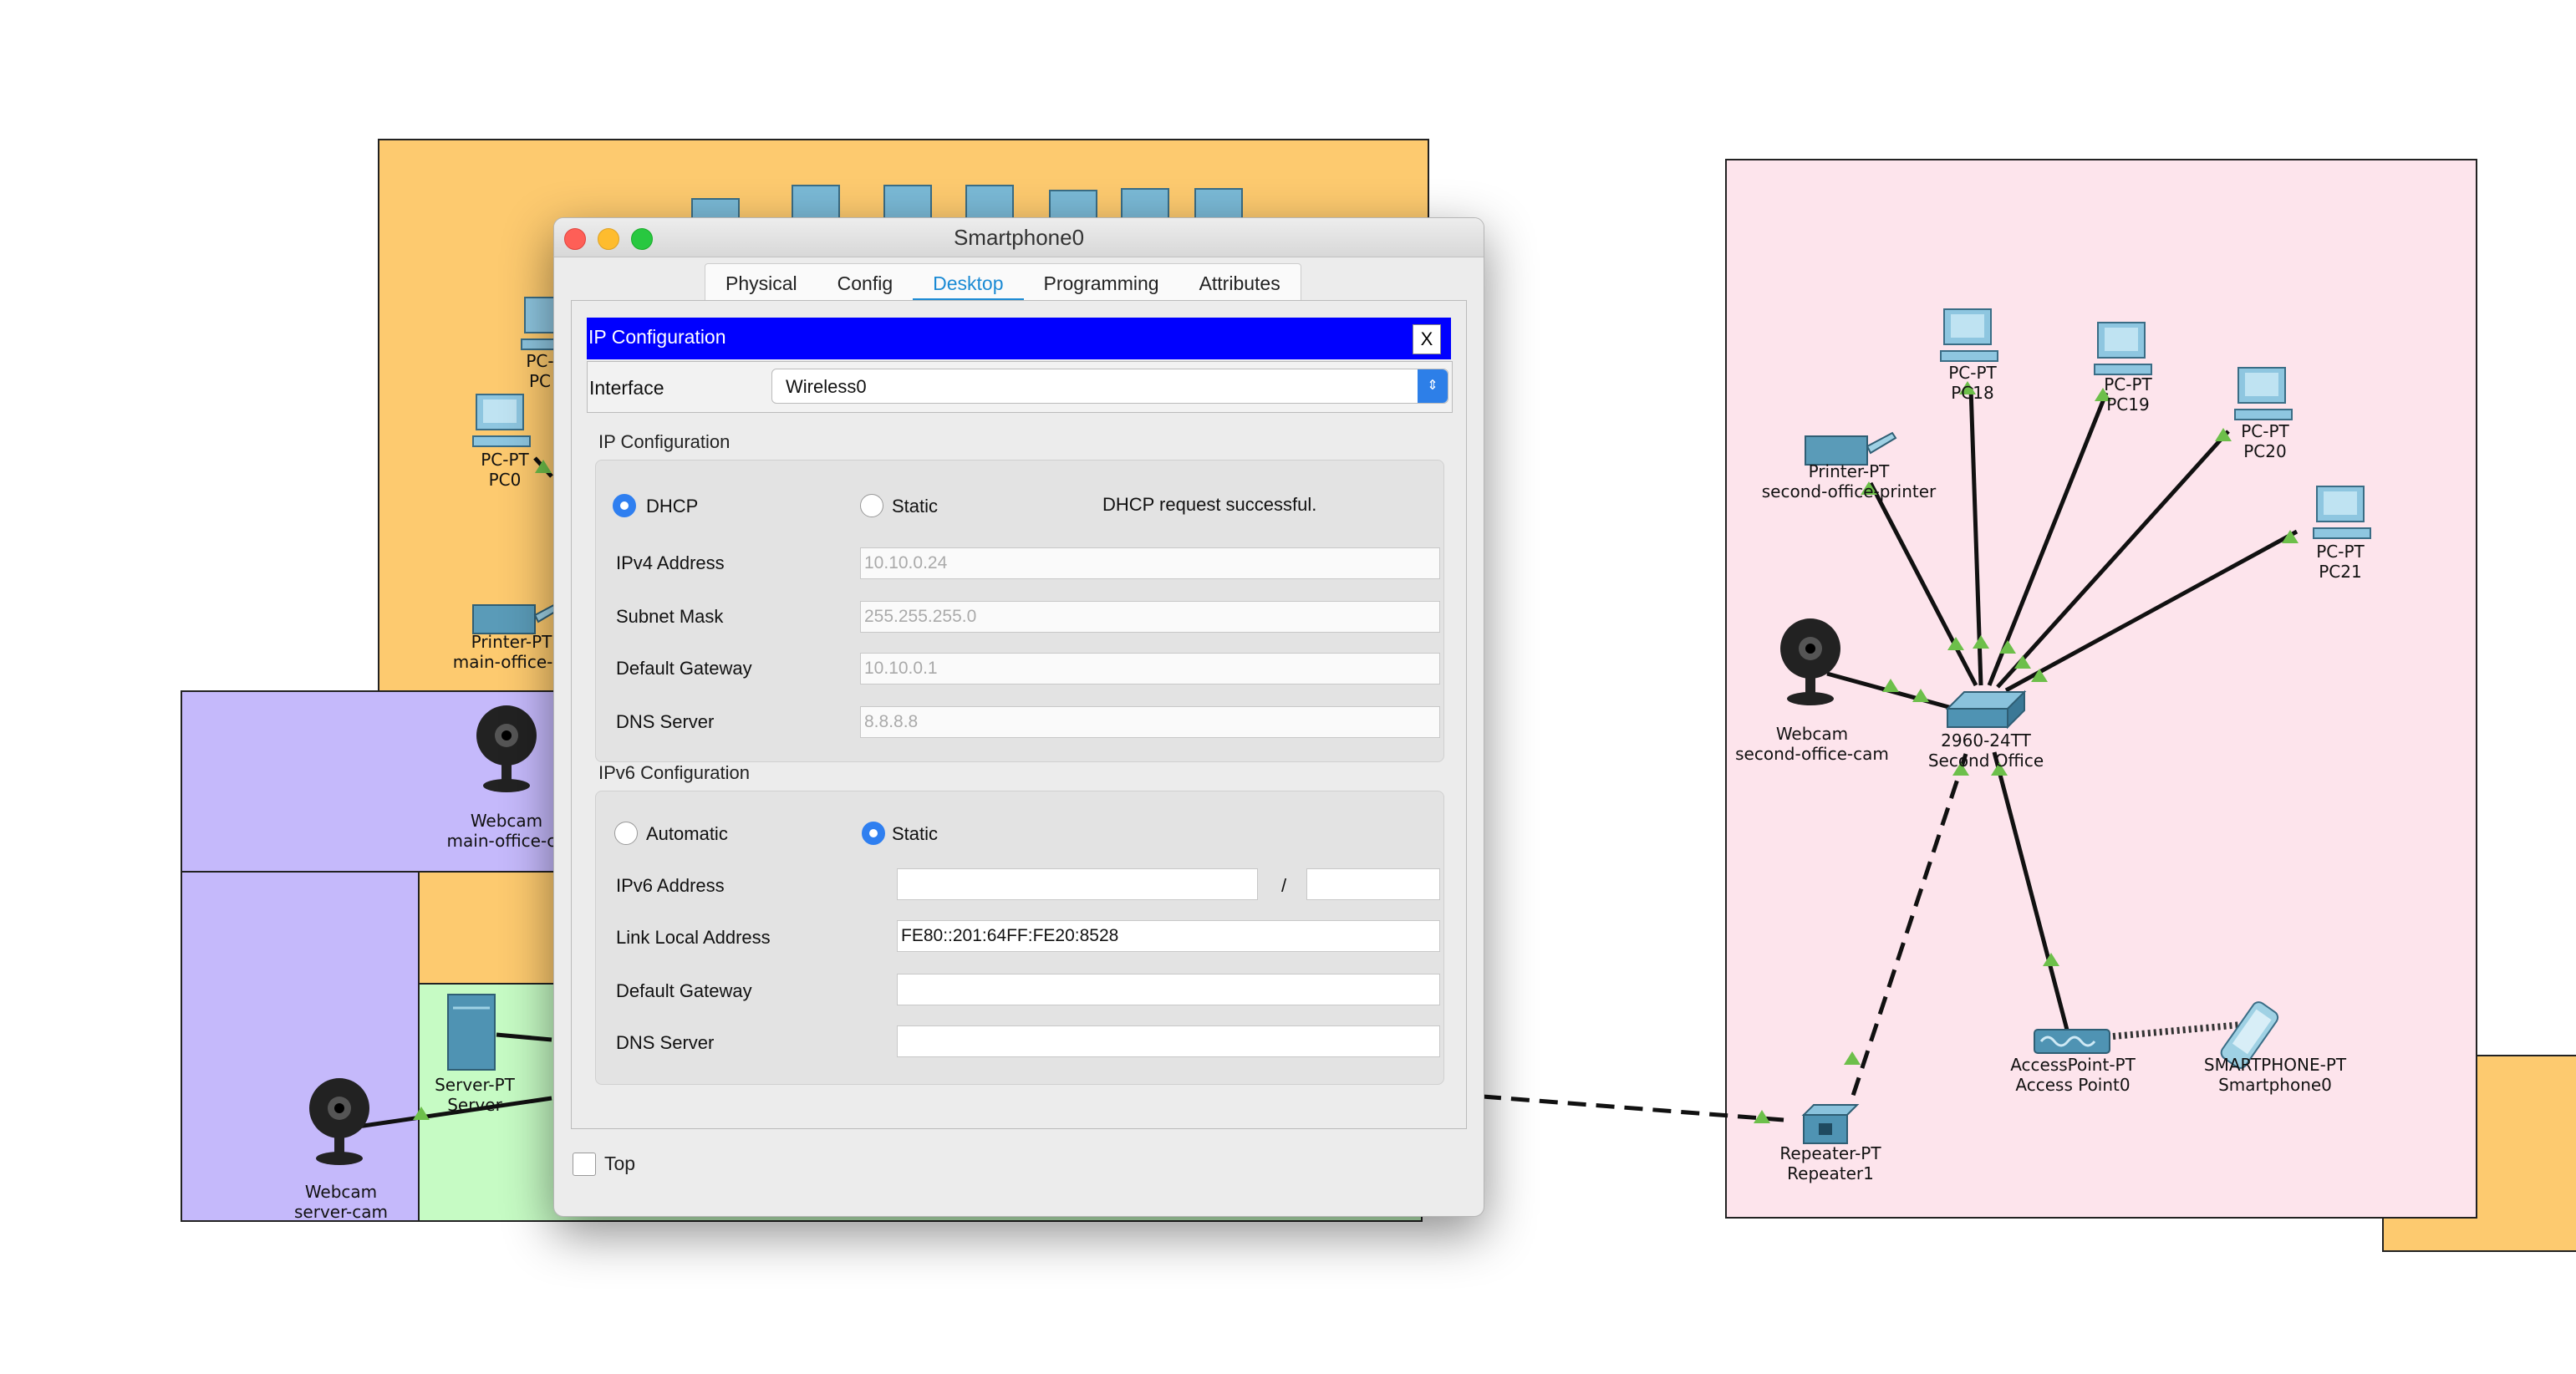  Describe the element at coordinates (1427, 339) in the screenshot. I see `close-app-button: X` at that location.